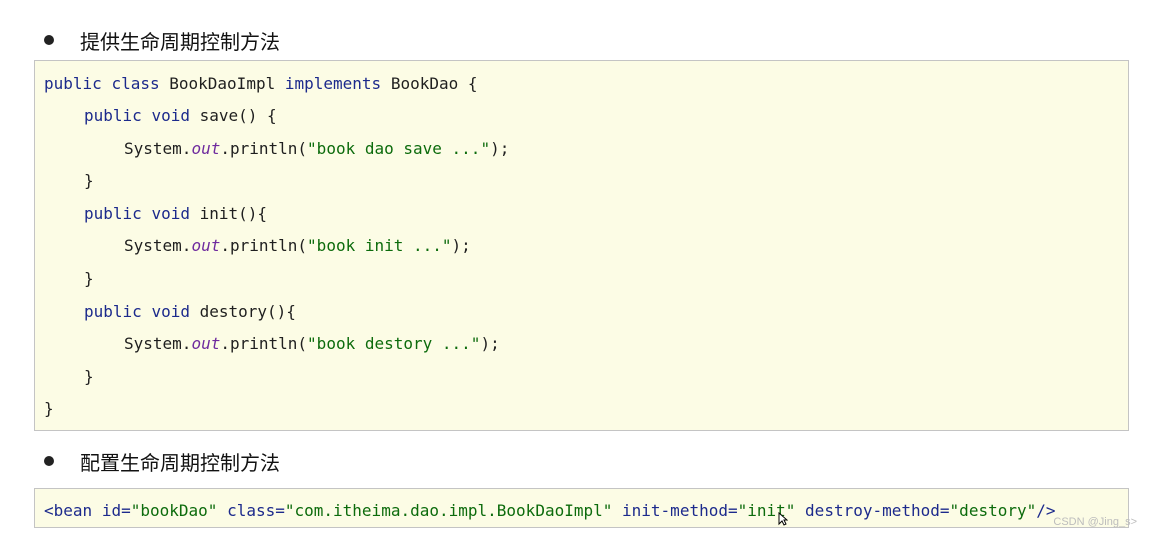 The height and width of the screenshot is (538, 1151). I want to click on keyword: class, so click(135, 83).